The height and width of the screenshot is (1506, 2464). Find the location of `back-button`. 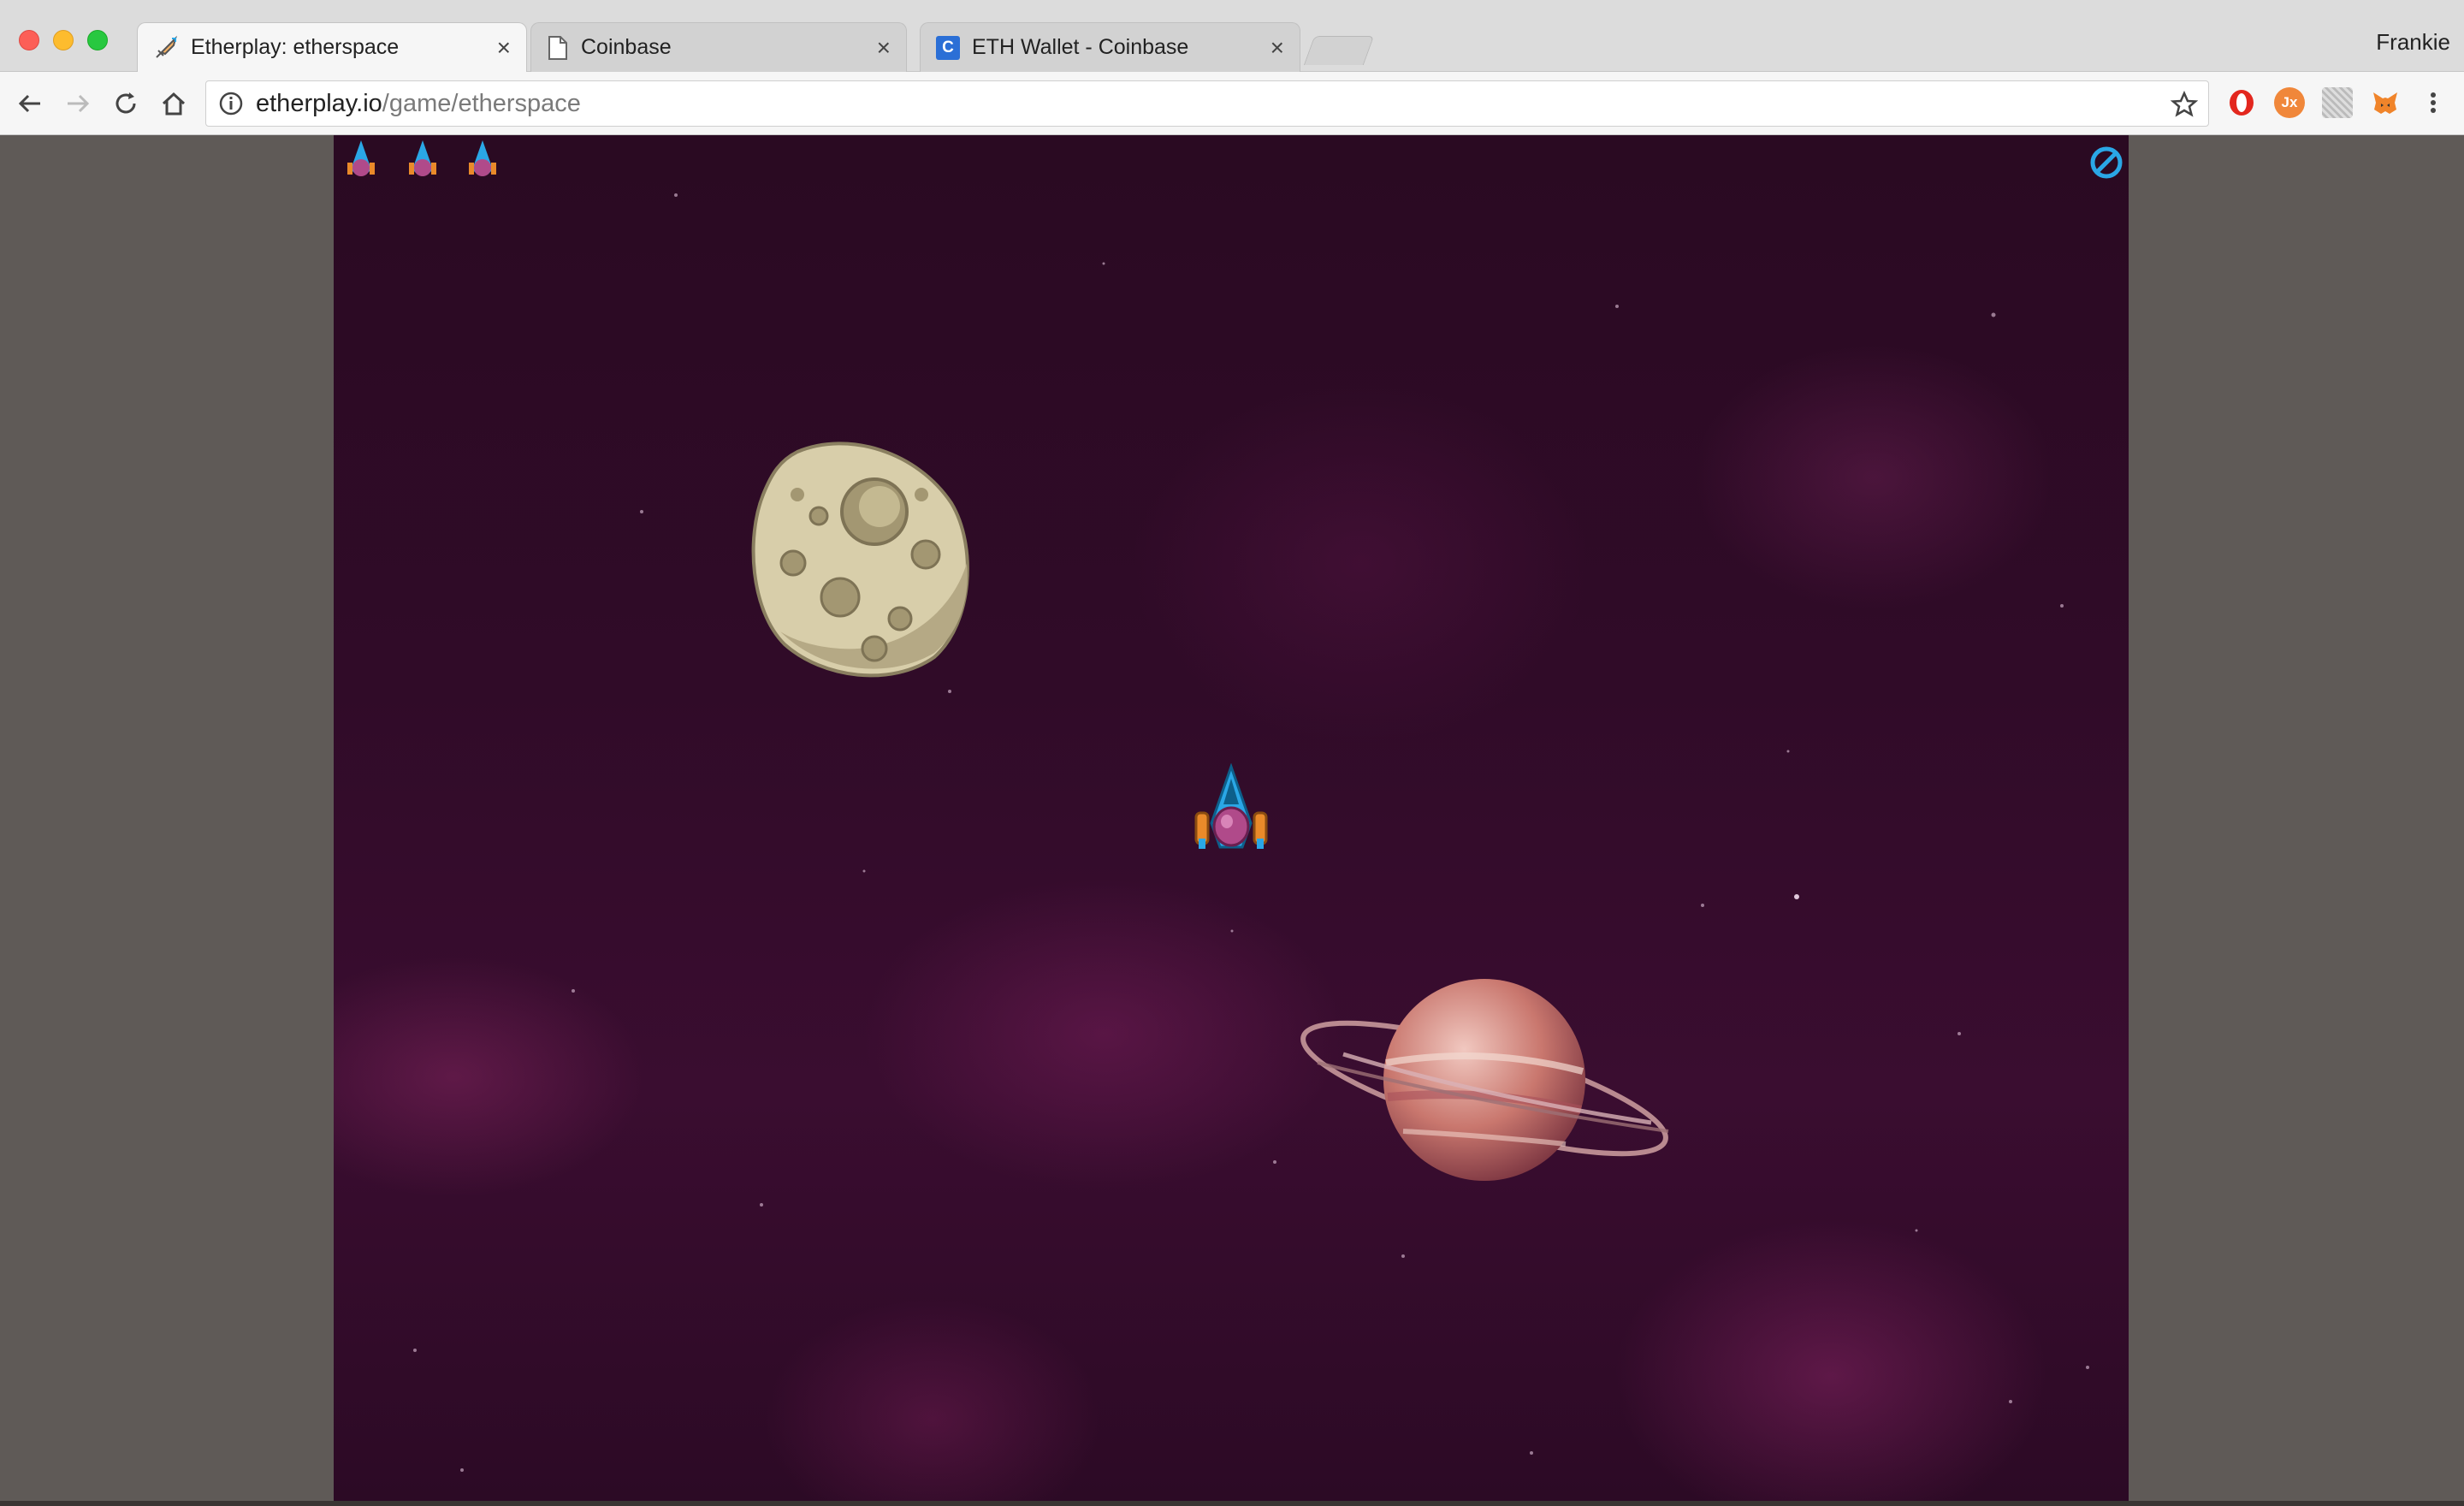

back-button is located at coordinates (29, 104).